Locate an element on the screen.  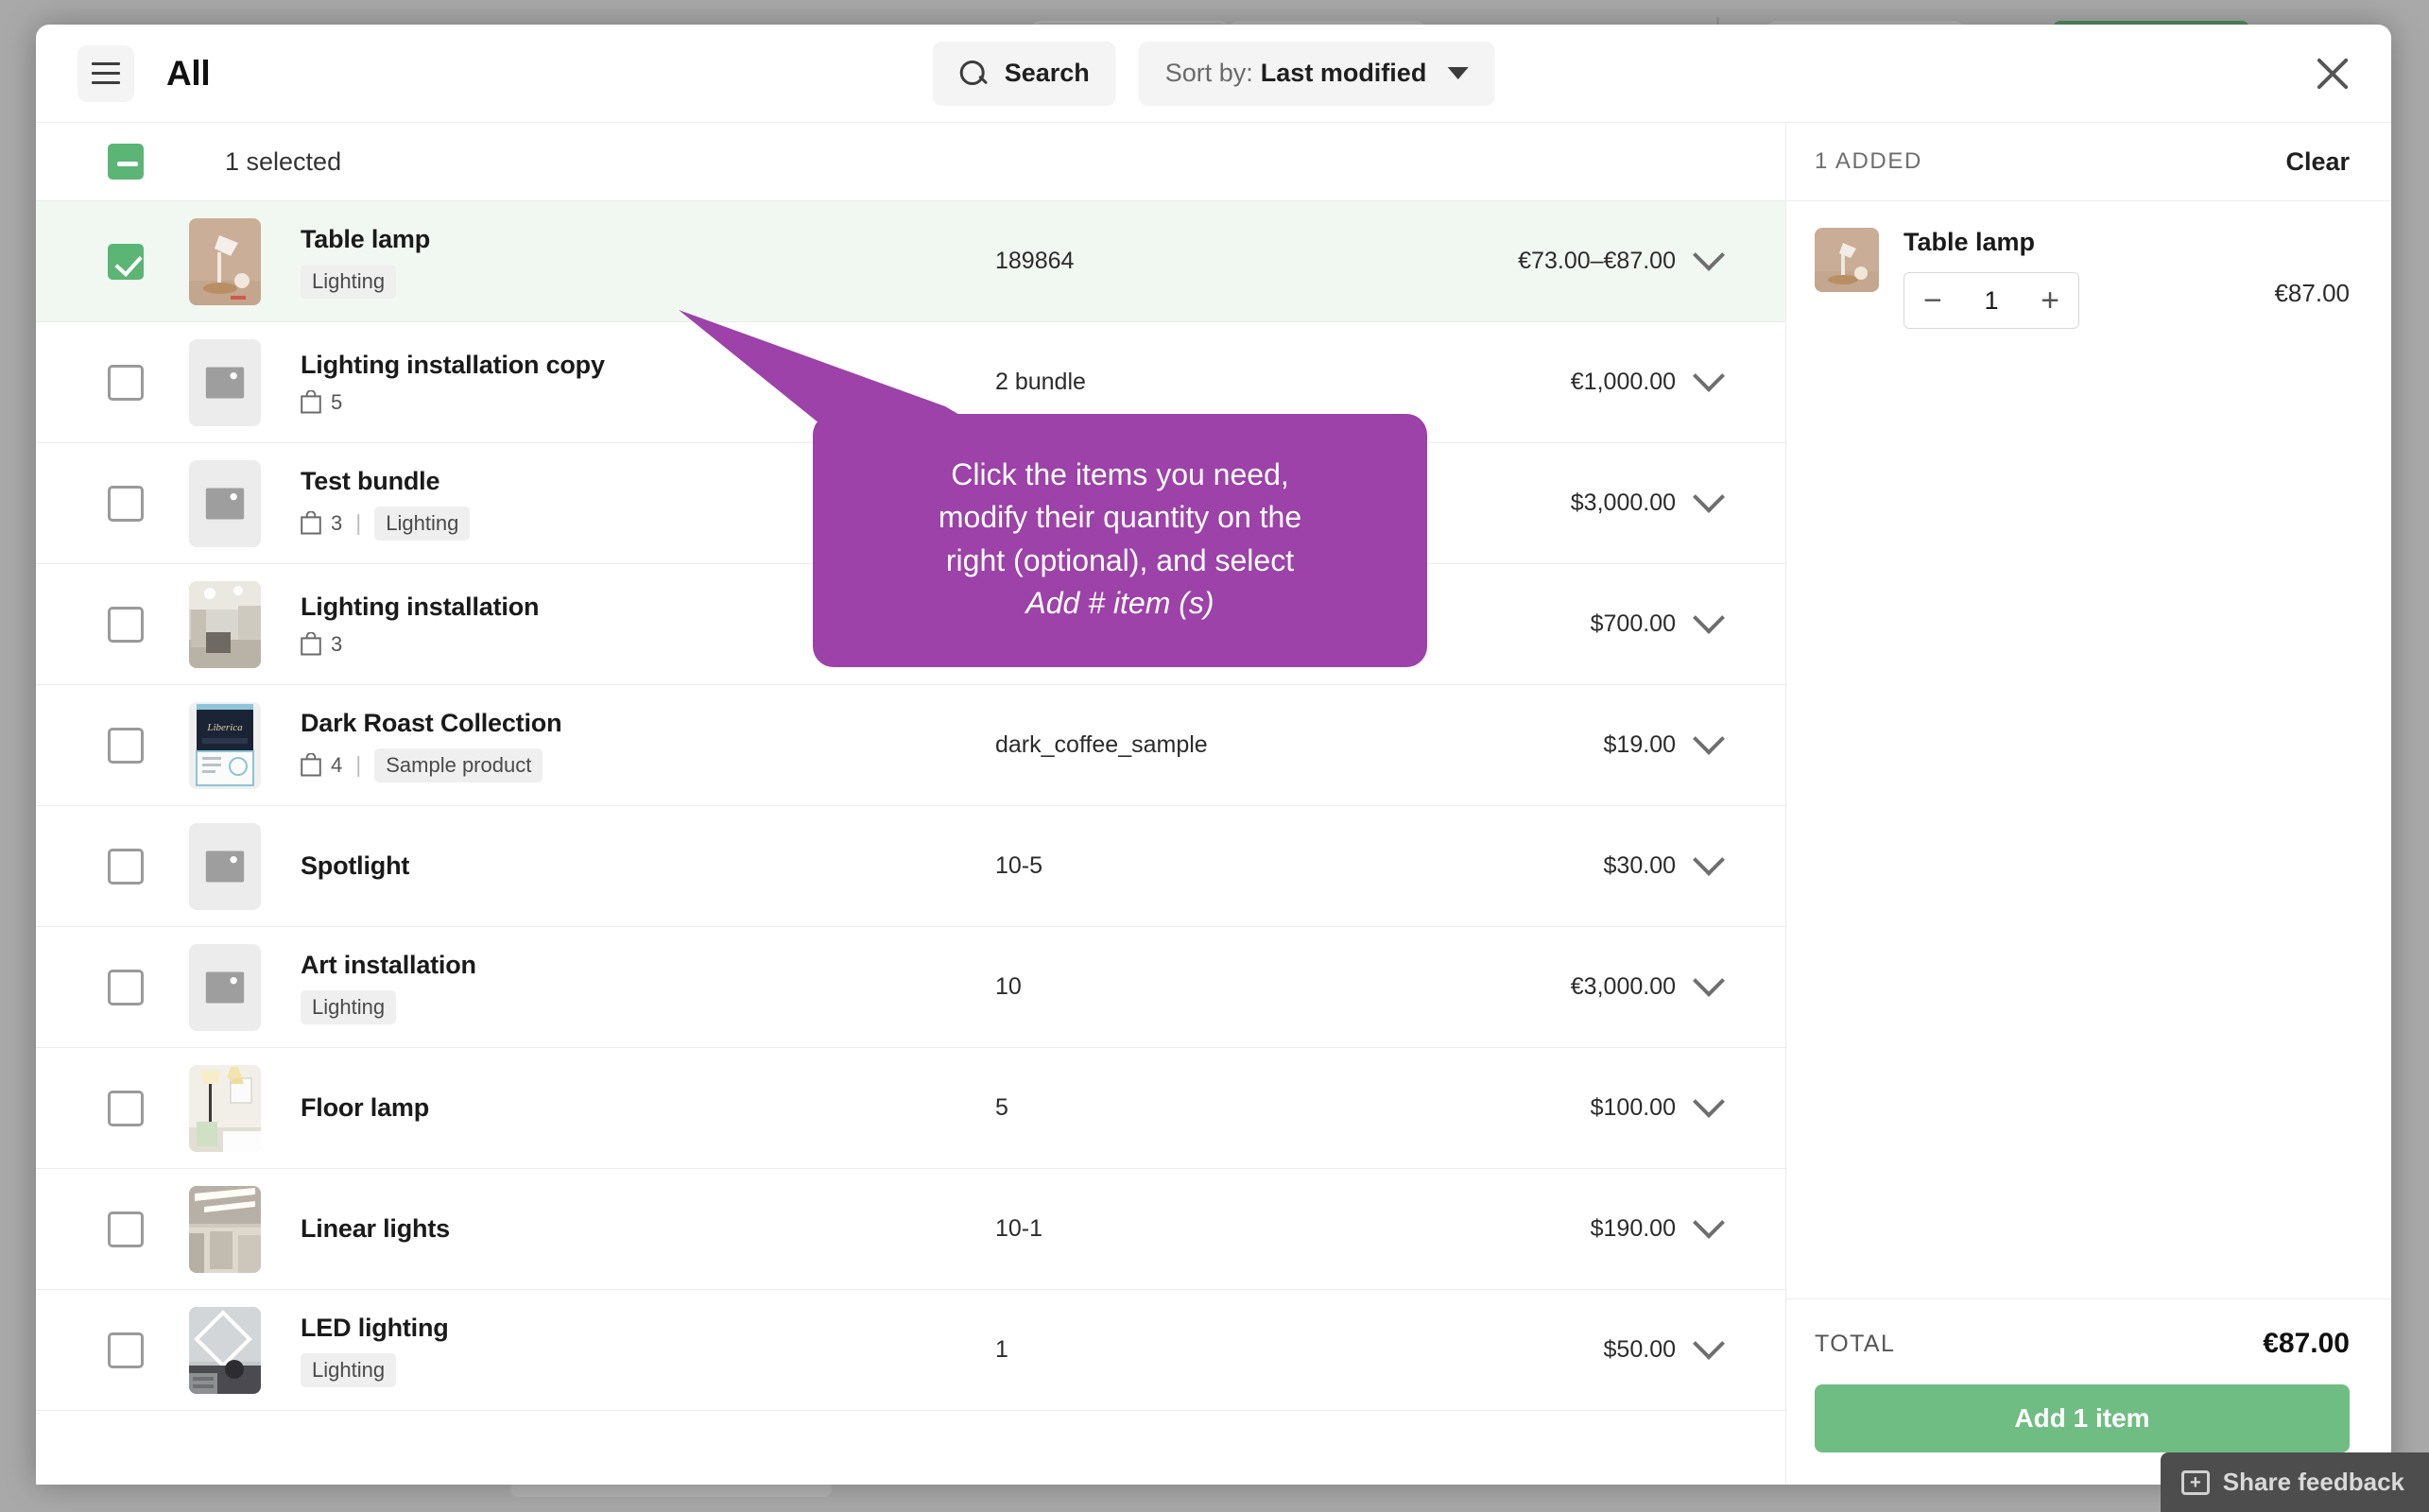
table-row: Linear lights 10-1 $190.00 is located at coordinates (911, 1229).